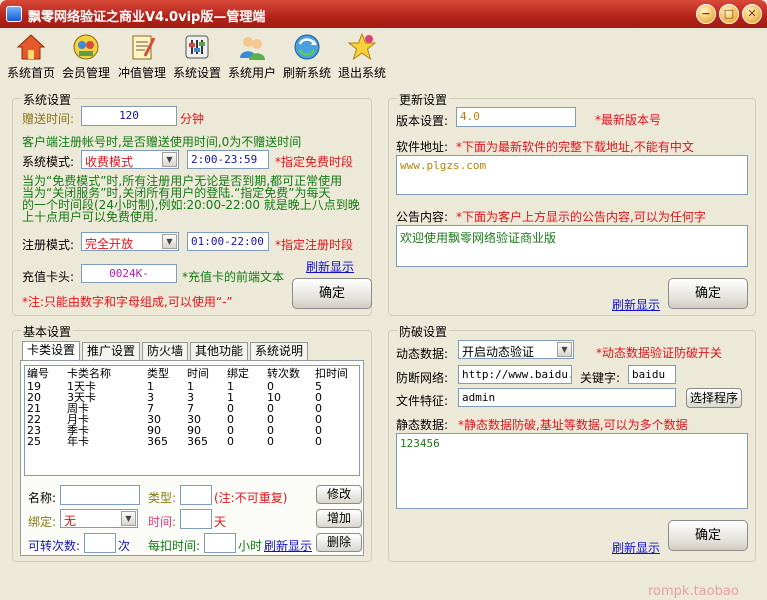 This screenshot has height=600, width=767. I want to click on window-title: 飘零网络验证之商业V4.0vip版—管理端, so click(147, 17).